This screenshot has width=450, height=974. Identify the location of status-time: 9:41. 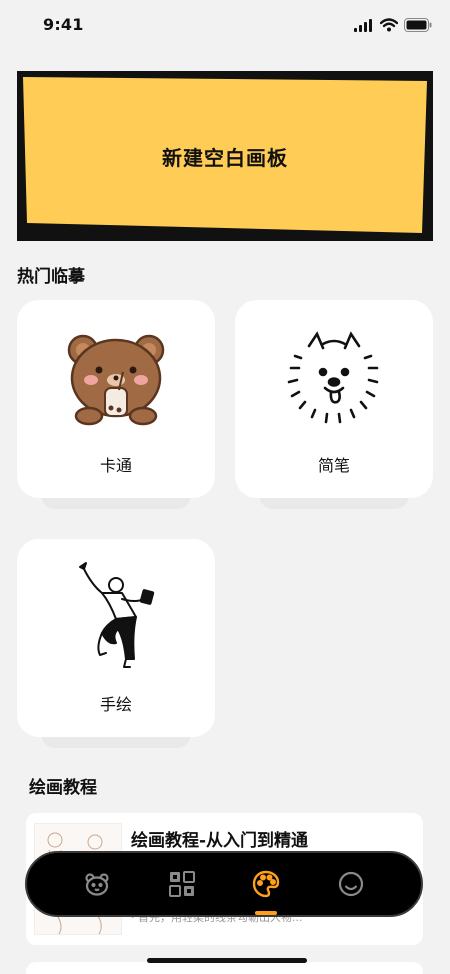
(63, 24).